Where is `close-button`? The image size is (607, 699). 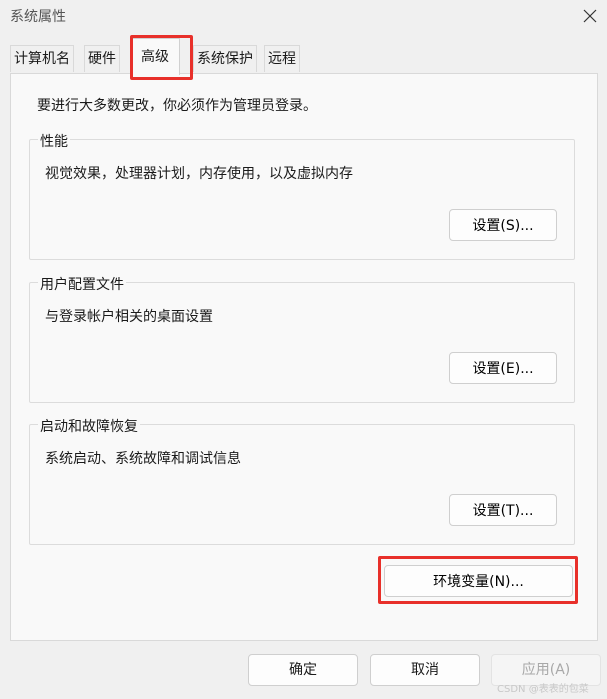 close-button is located at coordinates (590, 16).